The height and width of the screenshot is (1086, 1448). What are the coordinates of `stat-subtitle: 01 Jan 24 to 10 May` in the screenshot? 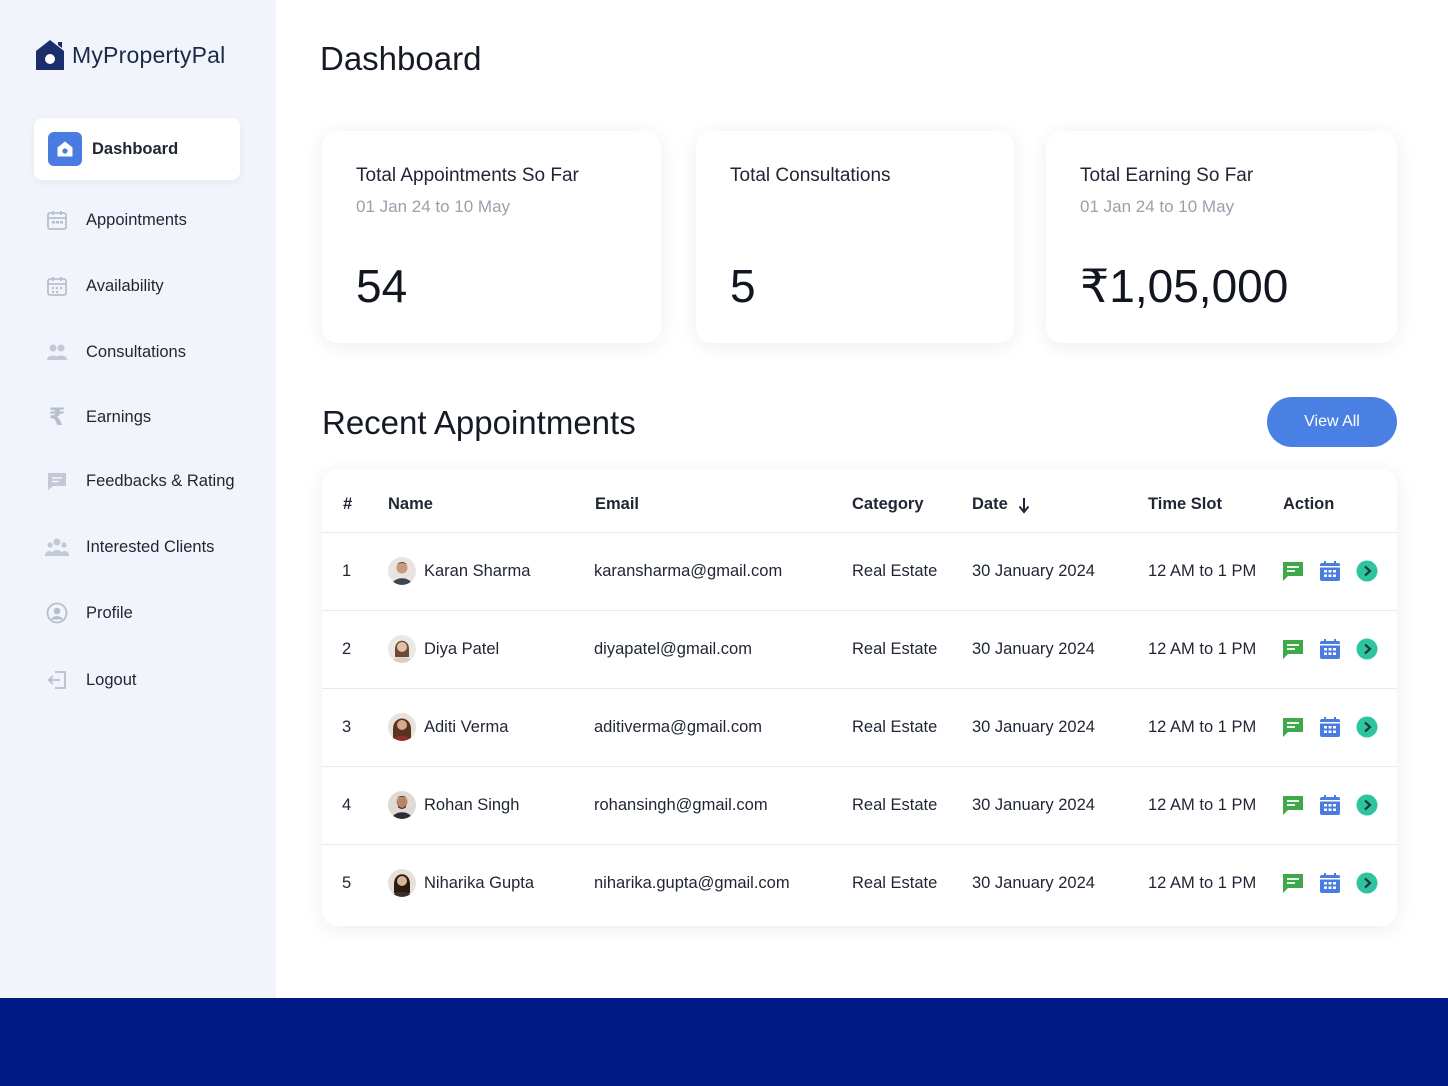 It's located at (1157, 206).